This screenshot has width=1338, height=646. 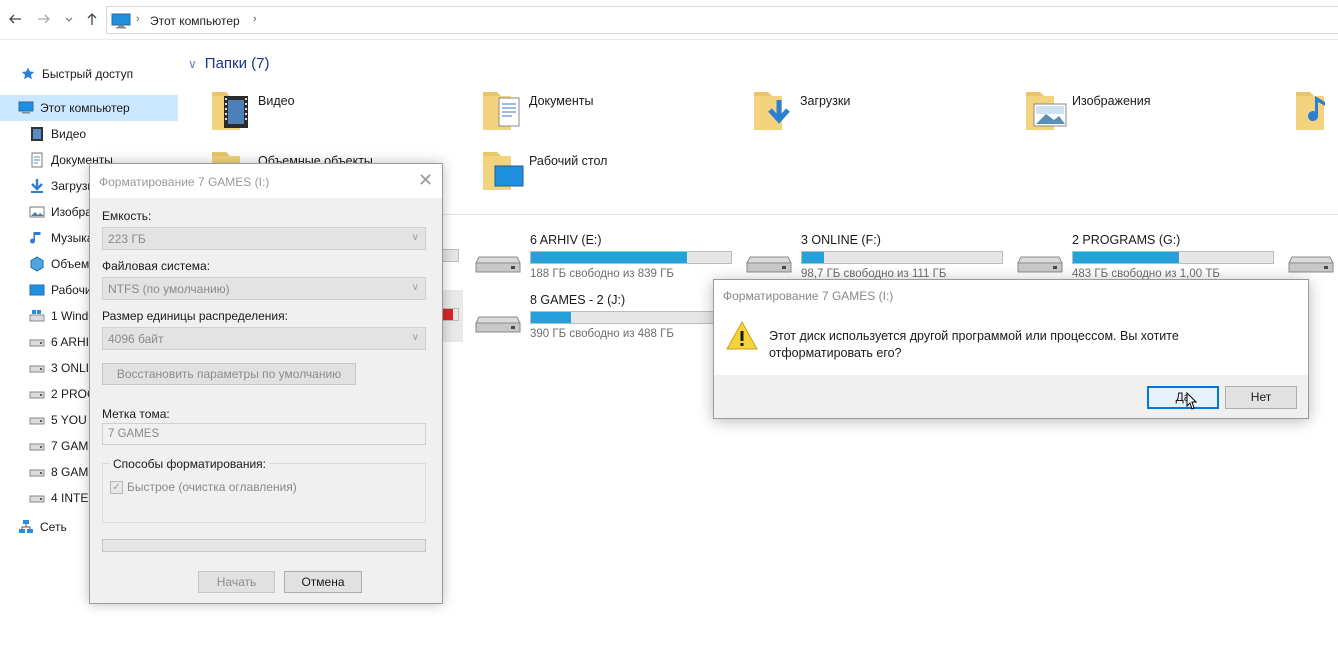 I want to click on drive-name: 2 PROGRAMS (G:), so click(x=1126, y=240).